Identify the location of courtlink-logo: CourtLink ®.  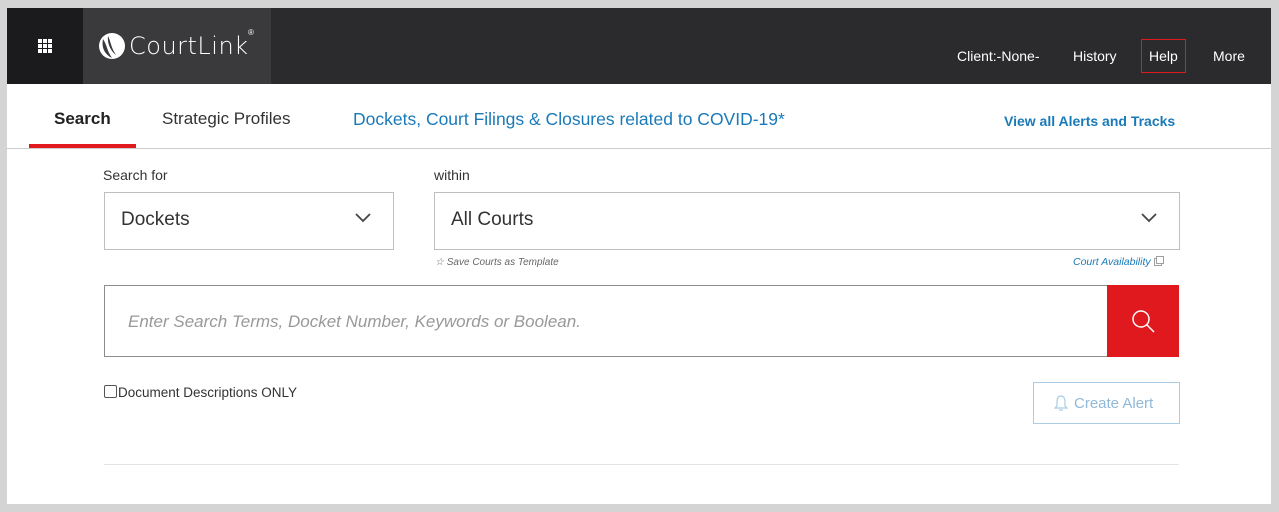
(177, 46).